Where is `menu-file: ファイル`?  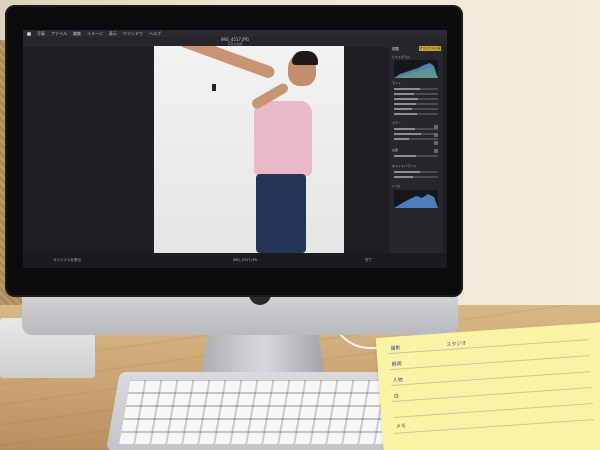 menu-file: ファイル is located at coordinates (59, 33).